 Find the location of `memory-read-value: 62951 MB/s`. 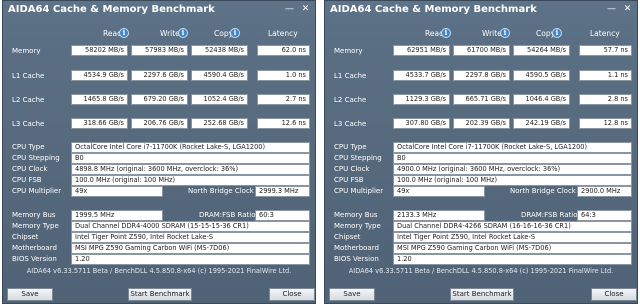

memory-read-value: 62951 MB/s is located at coordinates (421, 50).